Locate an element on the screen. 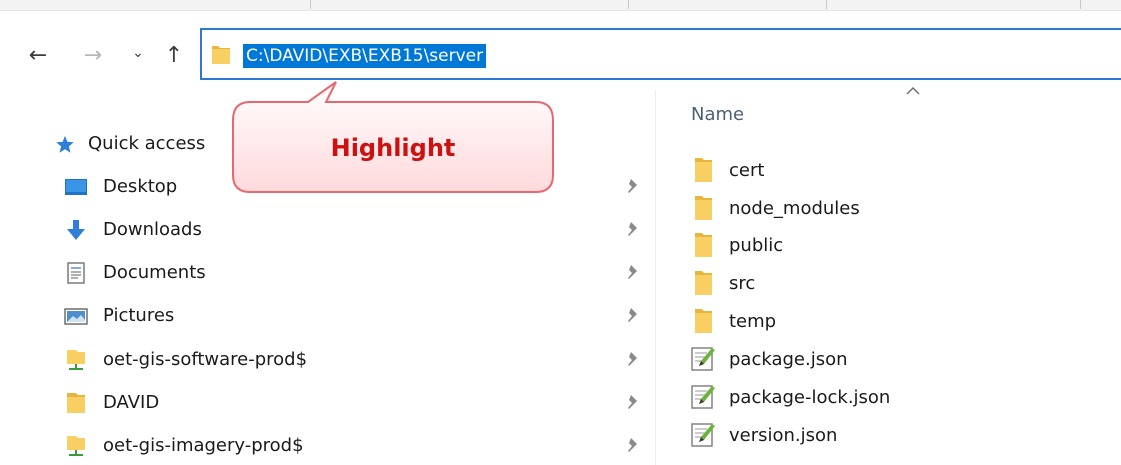  sidebar-item-label: Downloads is located at coordinates (152, 229).